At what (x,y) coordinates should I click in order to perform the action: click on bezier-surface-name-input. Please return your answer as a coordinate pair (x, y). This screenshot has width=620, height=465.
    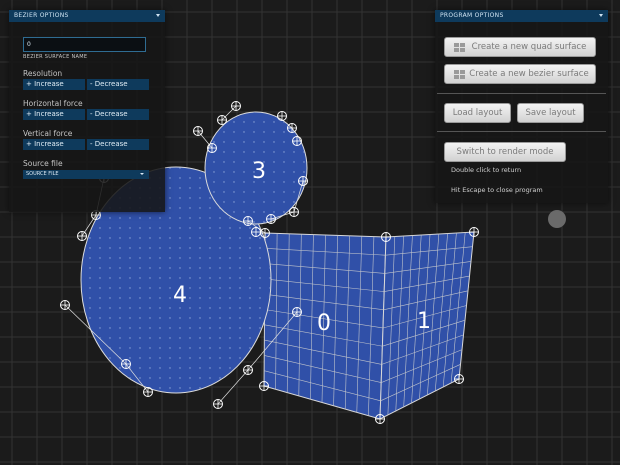
    Looking at the image, I should click on (84, 44).